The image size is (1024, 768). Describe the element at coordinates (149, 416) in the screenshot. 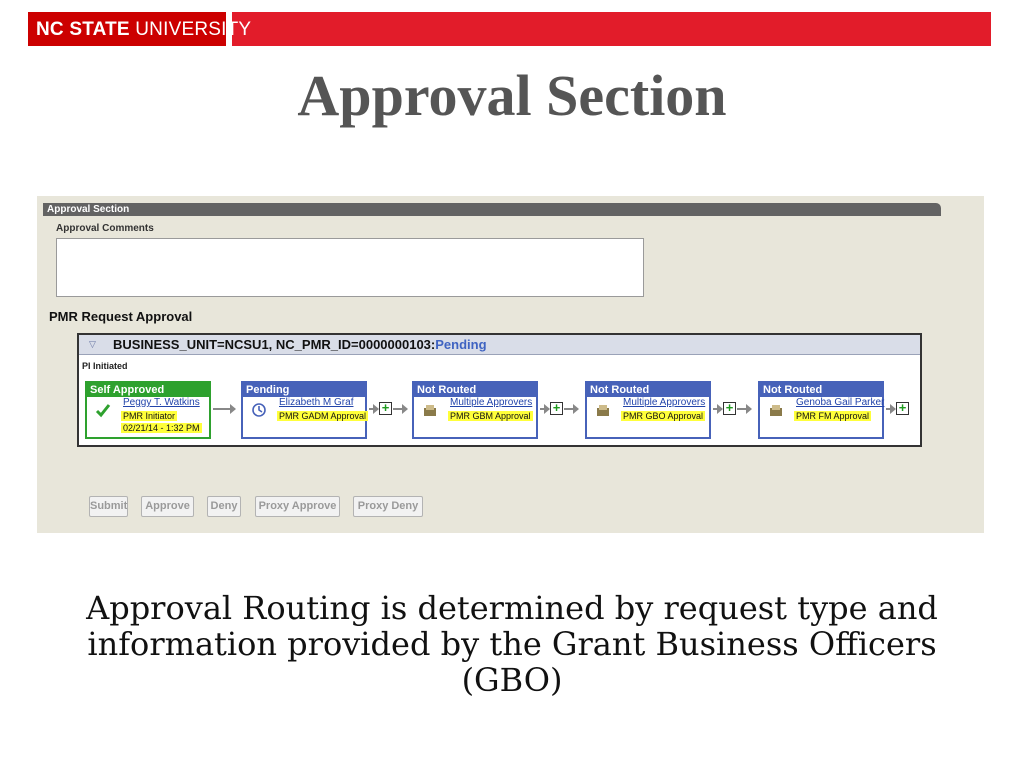

I see `approver-role: PMR Initiator` at that location.